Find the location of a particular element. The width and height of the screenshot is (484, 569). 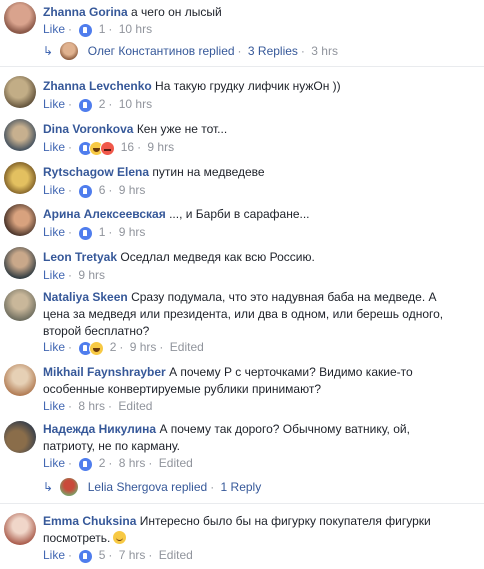

replies-summary: ↳ Lelia Shergova replied · 1 Reply is located at coordinates (152, 487).